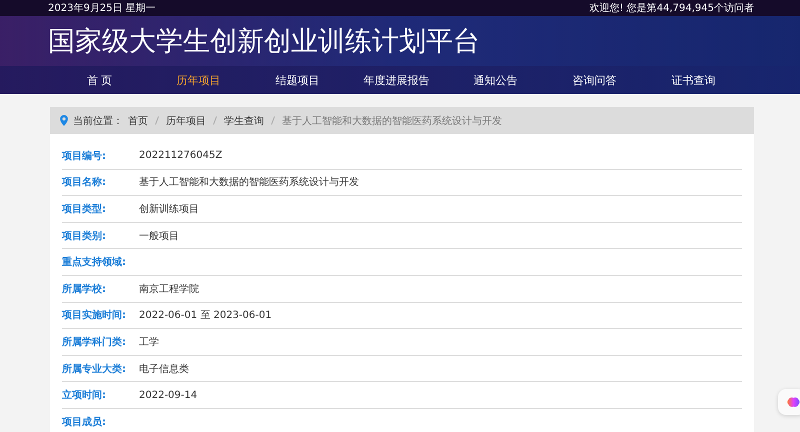 This screenshot has width=800, height=432. I want to click on site-title: 国家级大学生创新创业训练计划平台, so click(264, 42).